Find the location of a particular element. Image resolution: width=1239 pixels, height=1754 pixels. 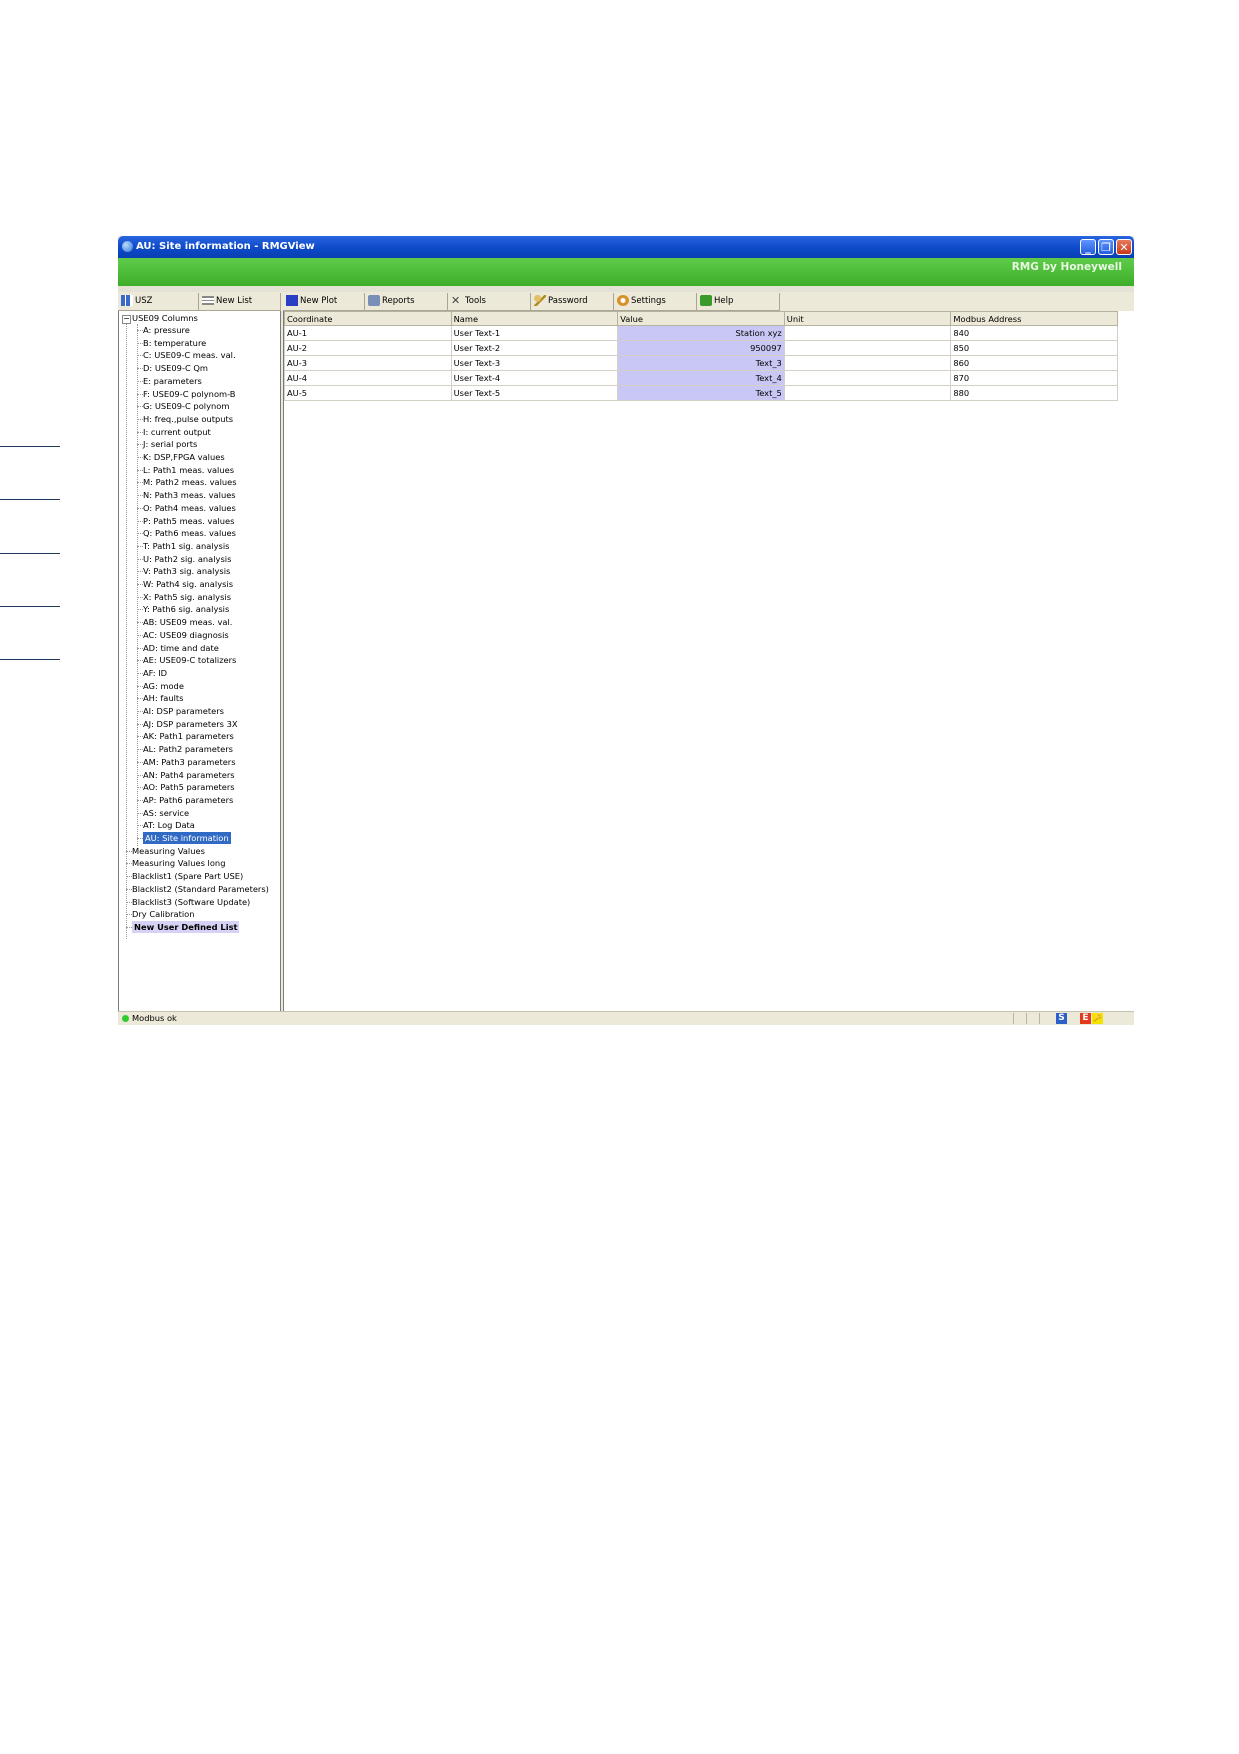

cell-modbus-address: 870 is located at coordinates (1034, 378).